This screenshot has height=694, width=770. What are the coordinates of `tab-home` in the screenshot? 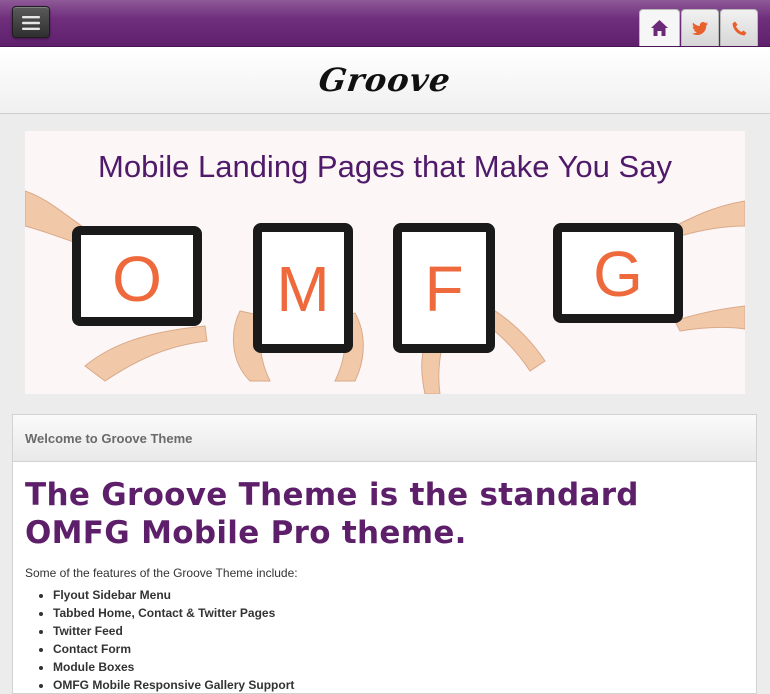 It's located at (659, 27).